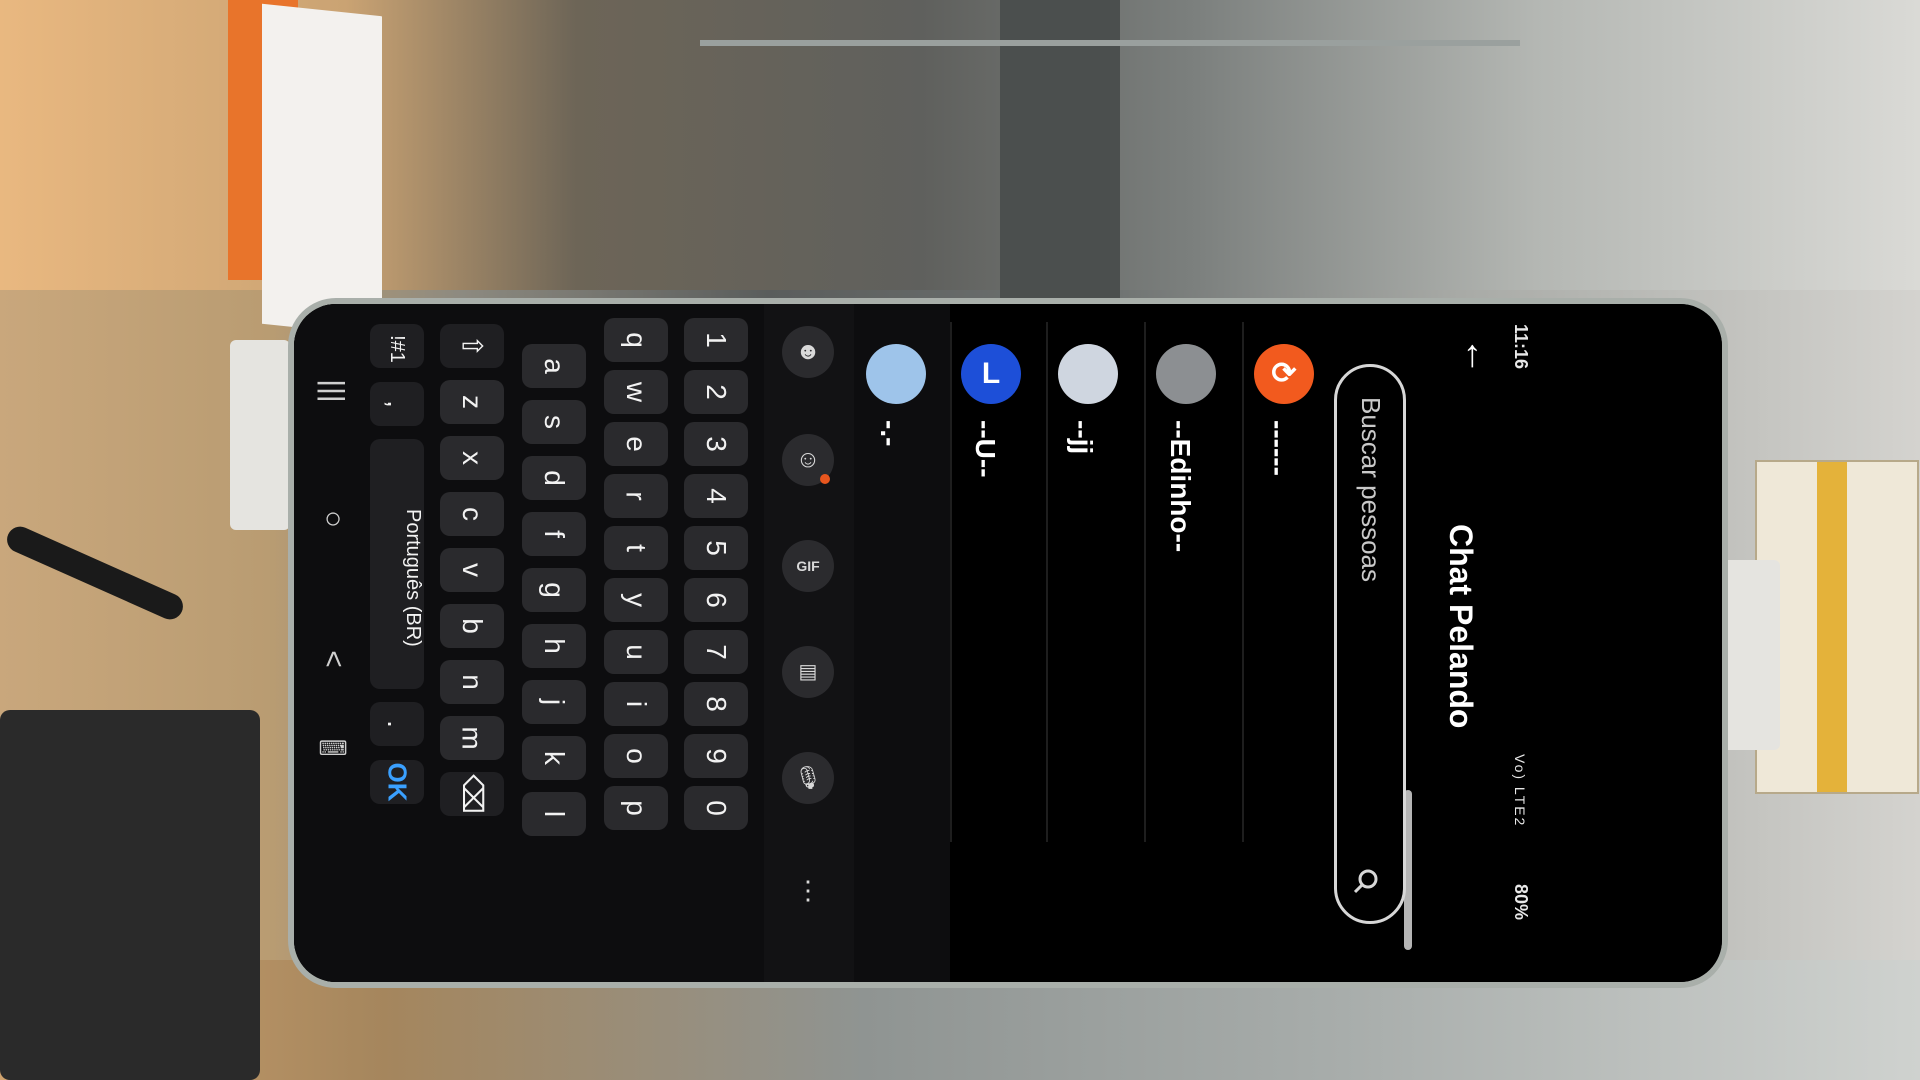  Describe the element at coordinates (808, 672) in the screenshot. I see `clipboard-icon: ▤` at that location.